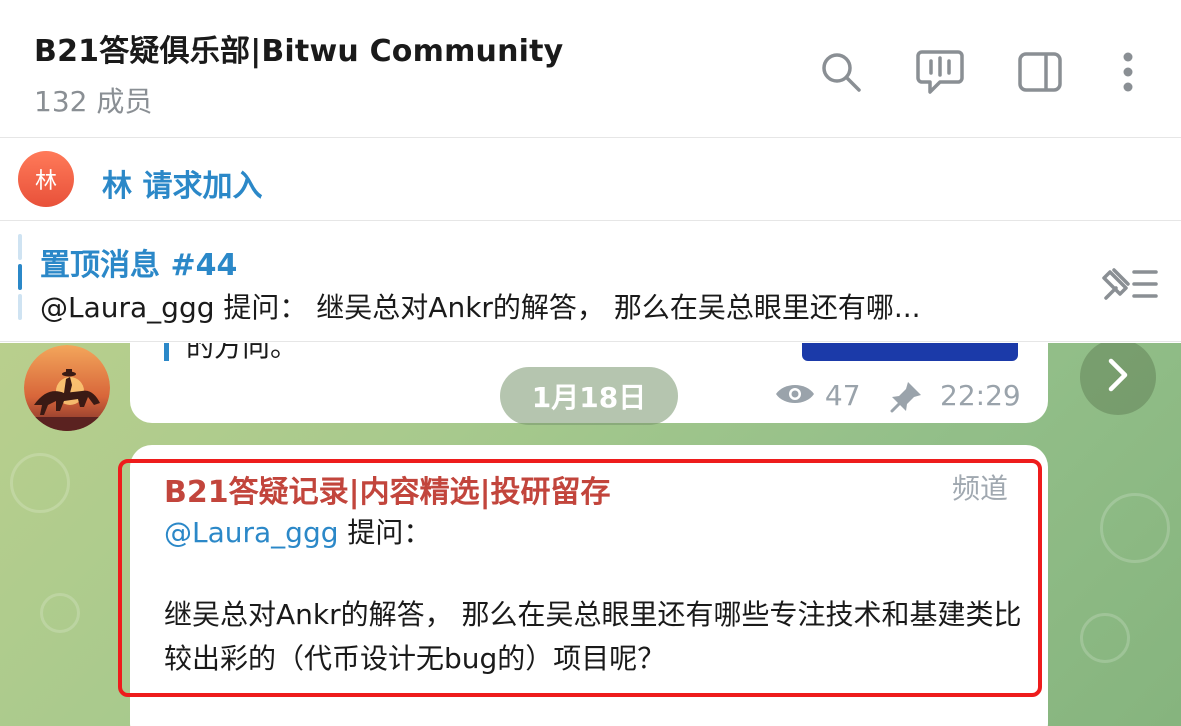 The width and height of the screenshot is (1181, 726). I want to click on view-count-value: 47, so click(842, 395).